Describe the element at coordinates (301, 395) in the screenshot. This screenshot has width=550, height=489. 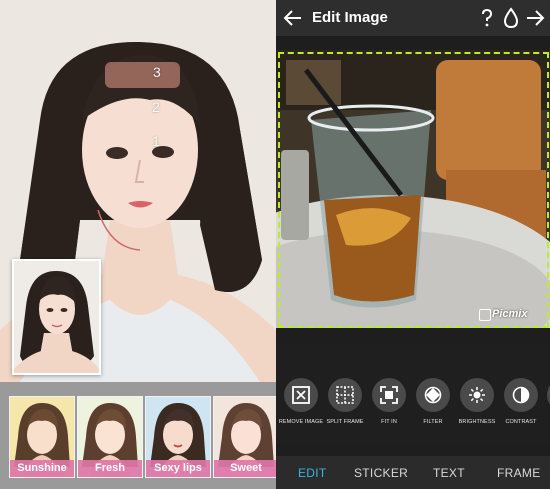
I see `close-box-icon` at that location.